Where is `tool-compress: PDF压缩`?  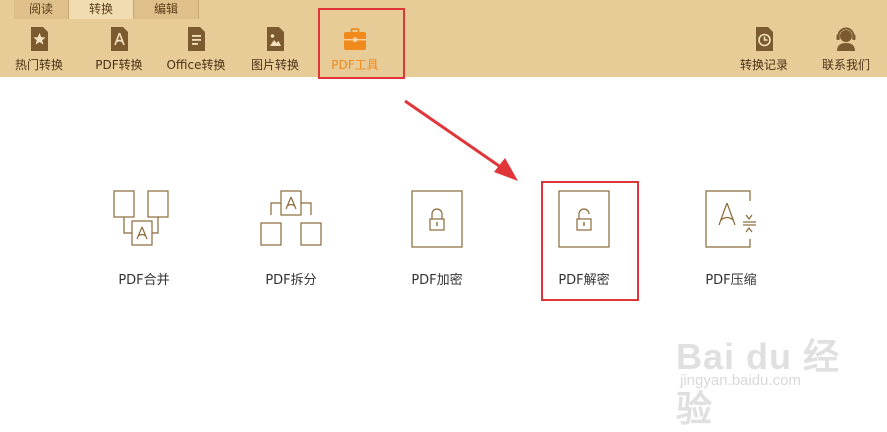 tool-compress: PDF压缩 is located at coordinates (731, 240).